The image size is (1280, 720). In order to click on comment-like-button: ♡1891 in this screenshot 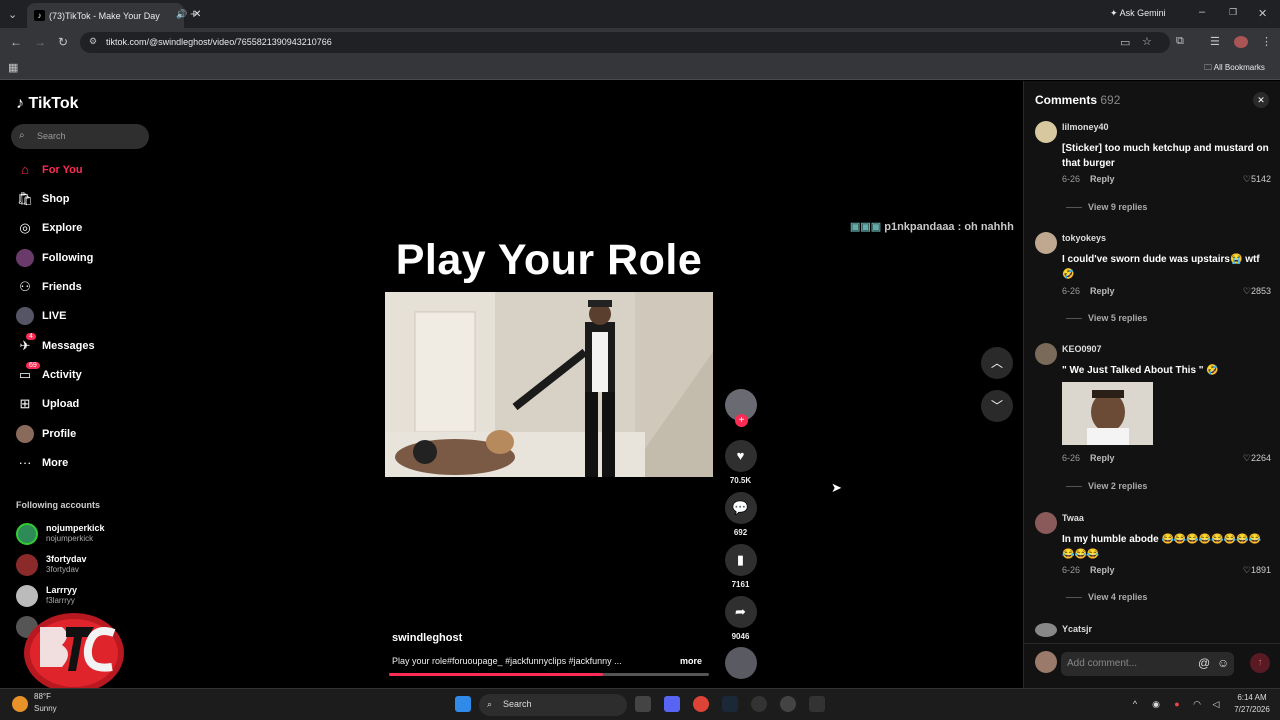, I will do `click(1254, 570)`.